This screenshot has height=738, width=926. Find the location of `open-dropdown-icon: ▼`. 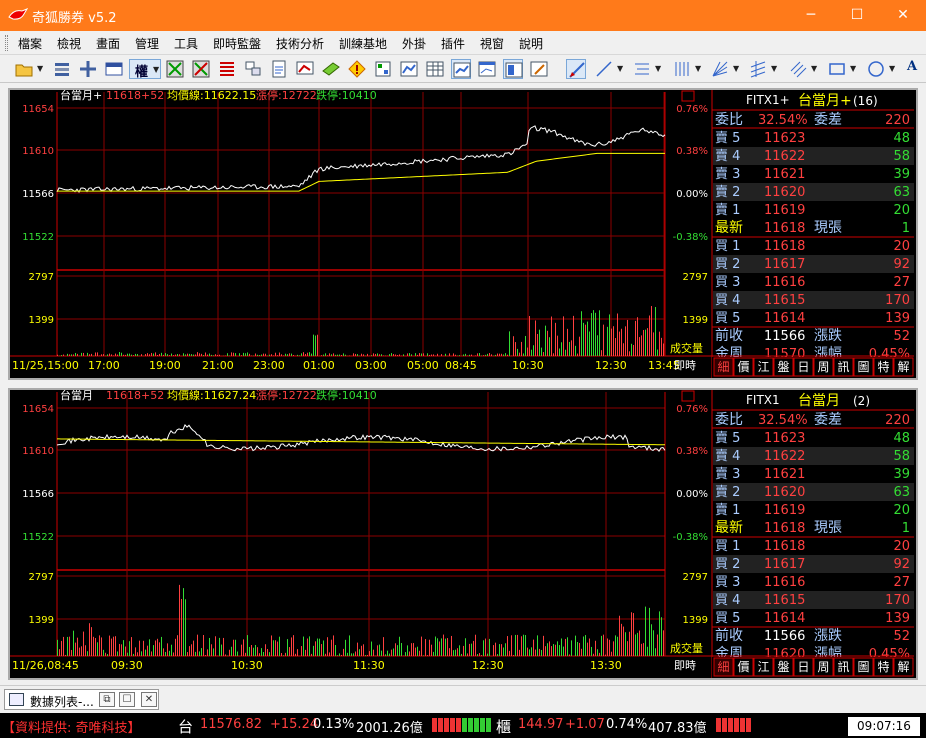

open-dropdown-icon: ▼ is located at coordinates (40, 68).